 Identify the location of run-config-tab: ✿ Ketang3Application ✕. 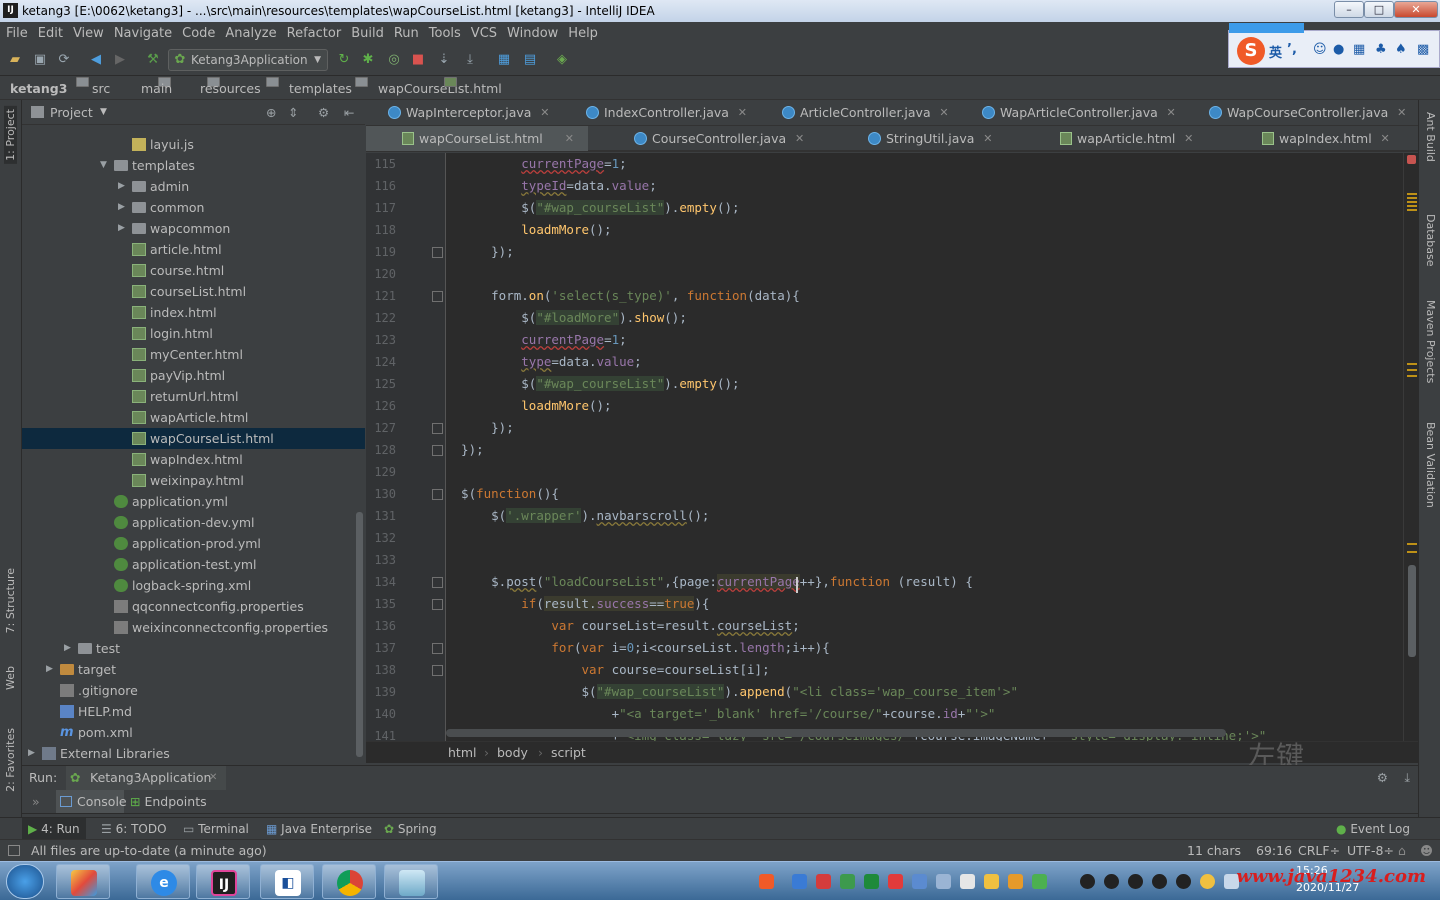
(146, 778).